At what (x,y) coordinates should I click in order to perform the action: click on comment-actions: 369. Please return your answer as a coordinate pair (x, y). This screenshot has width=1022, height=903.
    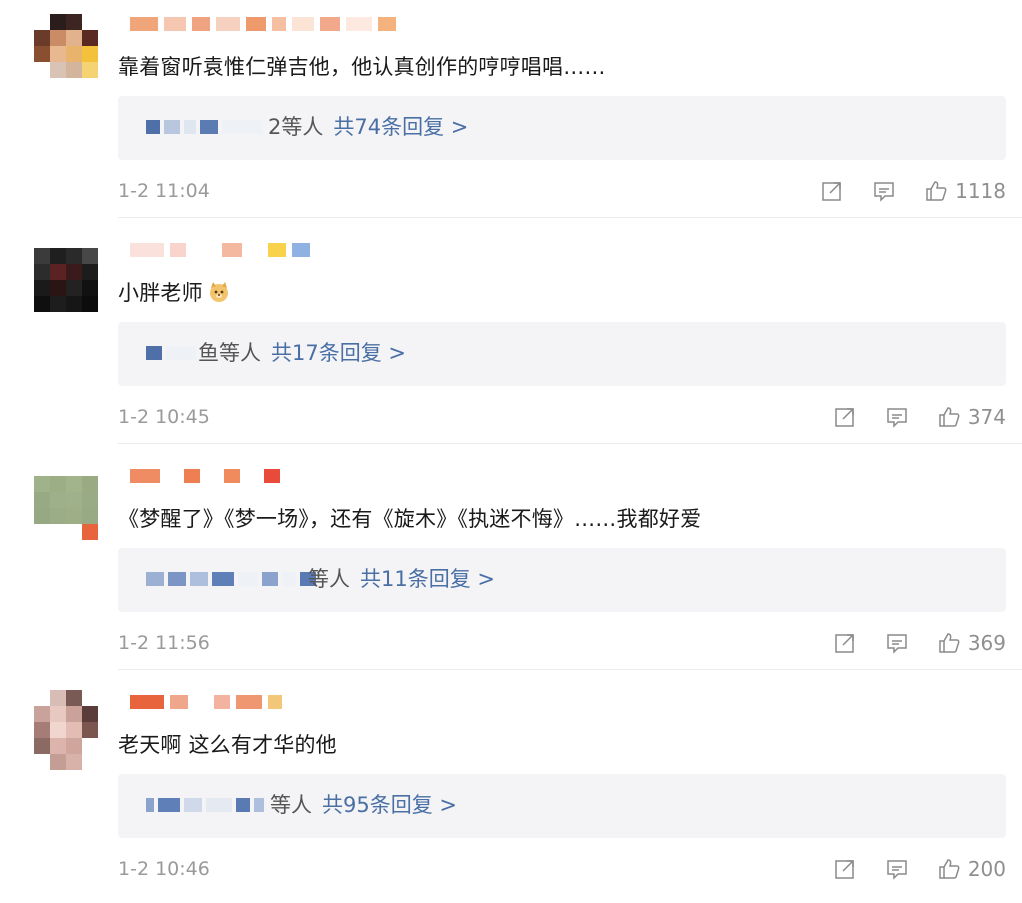
    Looking at the image, I should click on (905, 643).